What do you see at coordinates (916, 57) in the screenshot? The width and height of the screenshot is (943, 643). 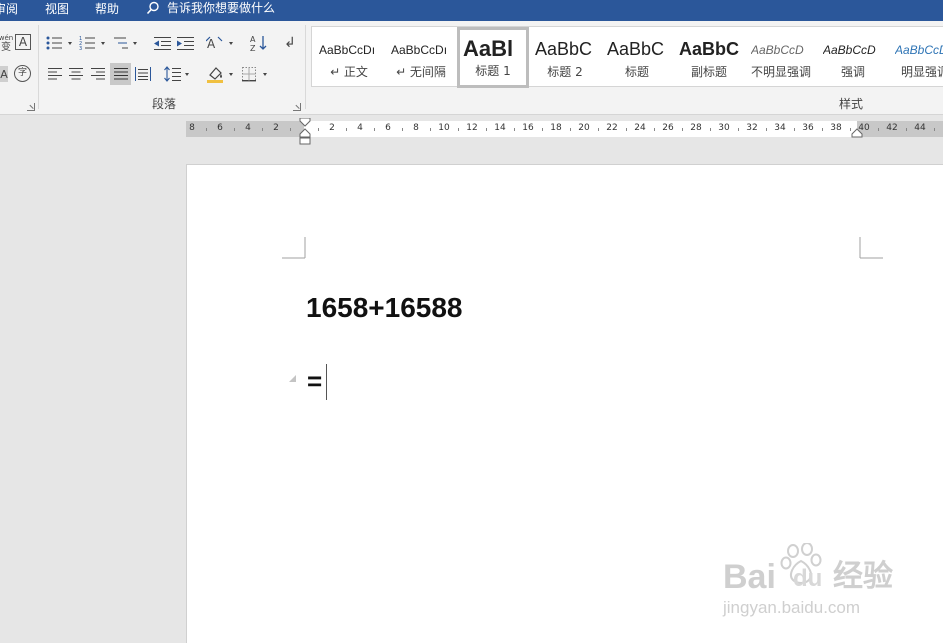 I see `style-intense-emphasis: AaBbCcD 明显强调` at bounding box center [916, 57].